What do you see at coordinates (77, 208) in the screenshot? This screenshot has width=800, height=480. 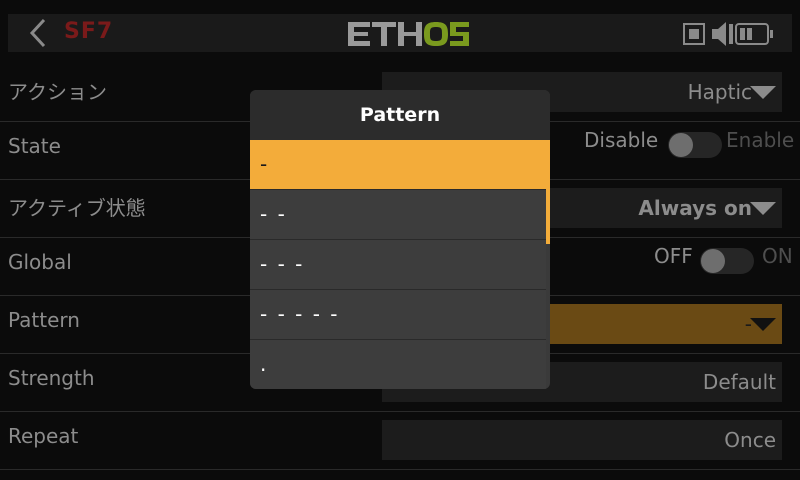 I see `active-state-label: アクティブ状態` at bounding box center [77, 208].